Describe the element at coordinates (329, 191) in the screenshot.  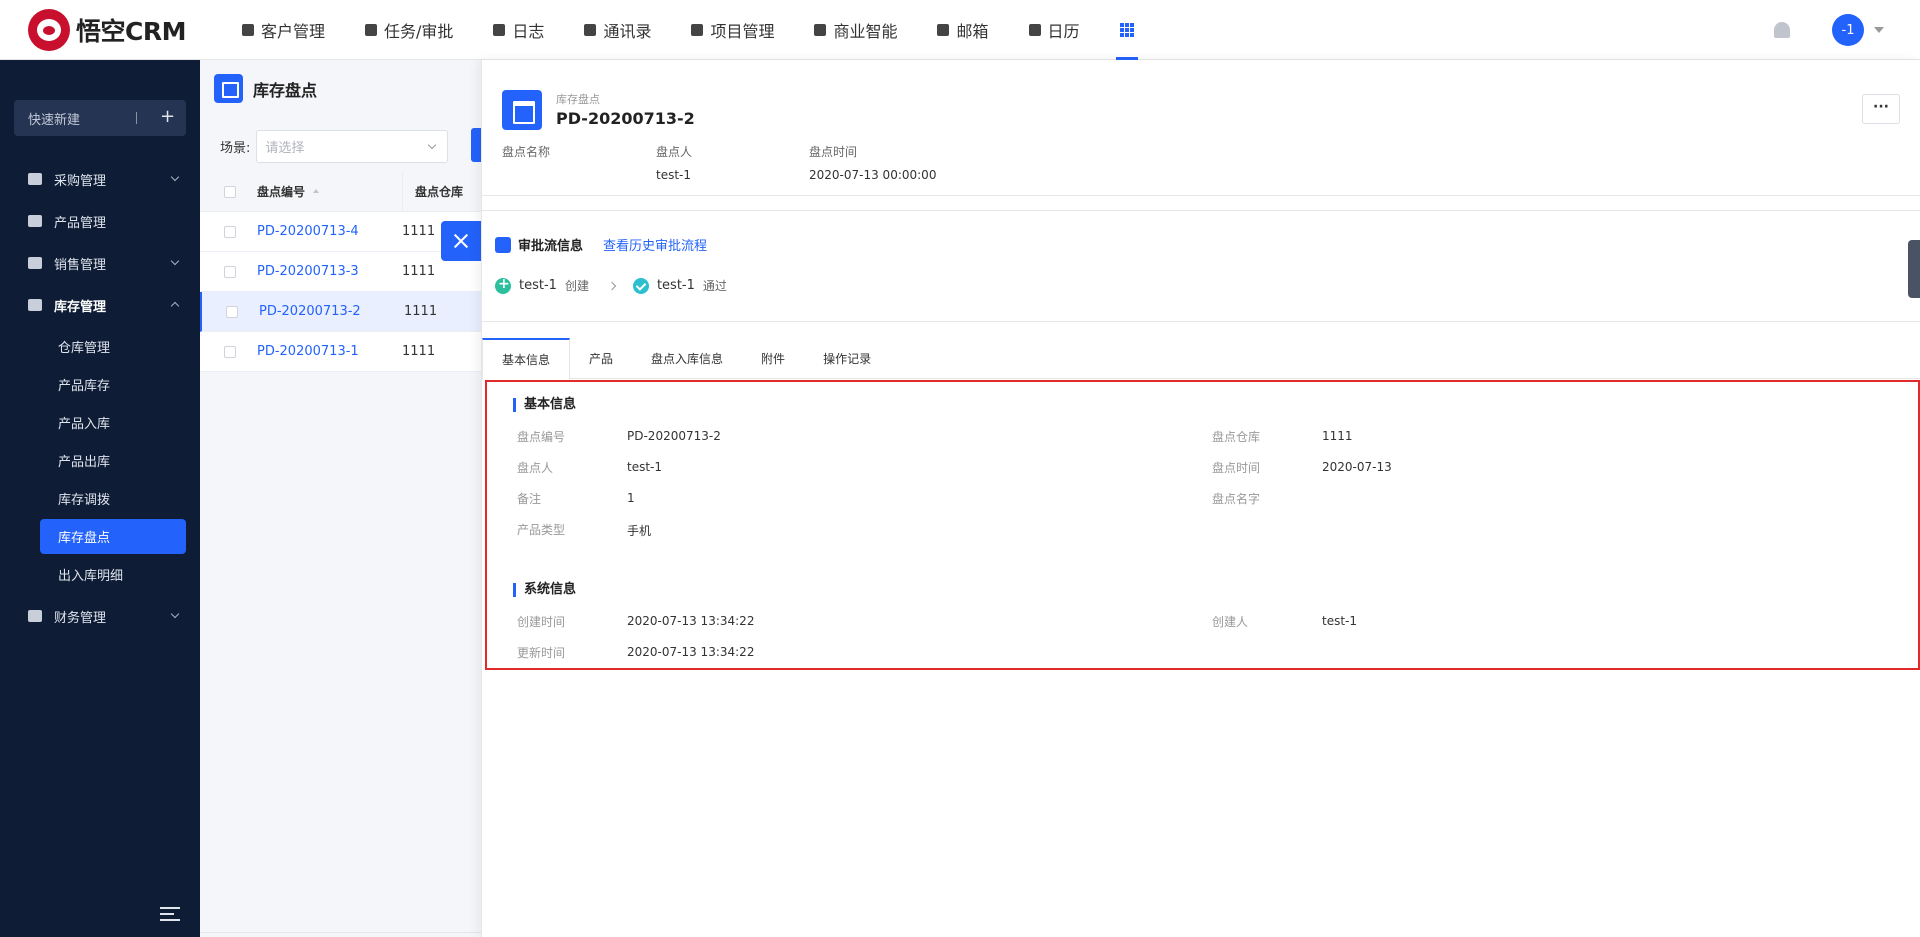
I see `column-code: 盘点编号` at that location.